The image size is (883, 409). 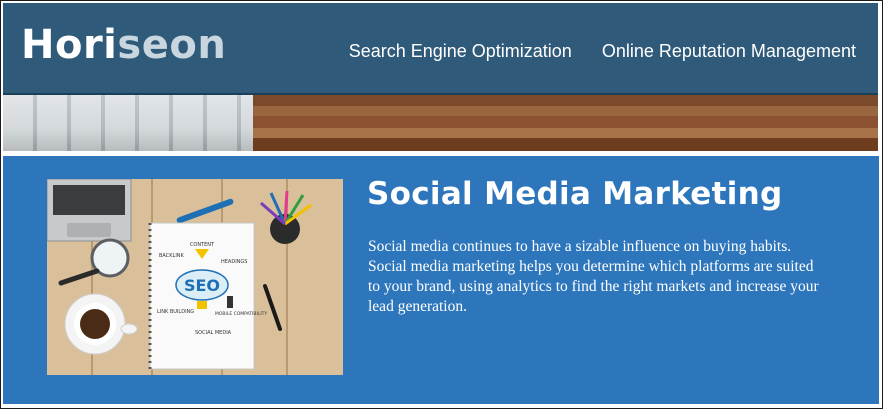 I want to click on logo-part-1: Hori, so click(x=69, y=45).